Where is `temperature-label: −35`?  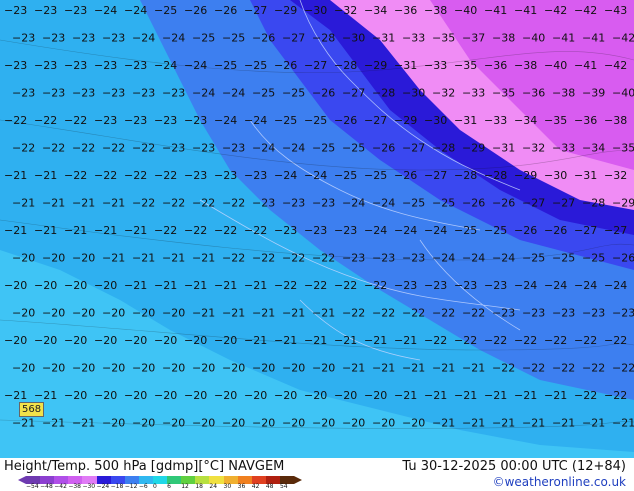 temperature-label: −35 is located at coordinates (555, 120).